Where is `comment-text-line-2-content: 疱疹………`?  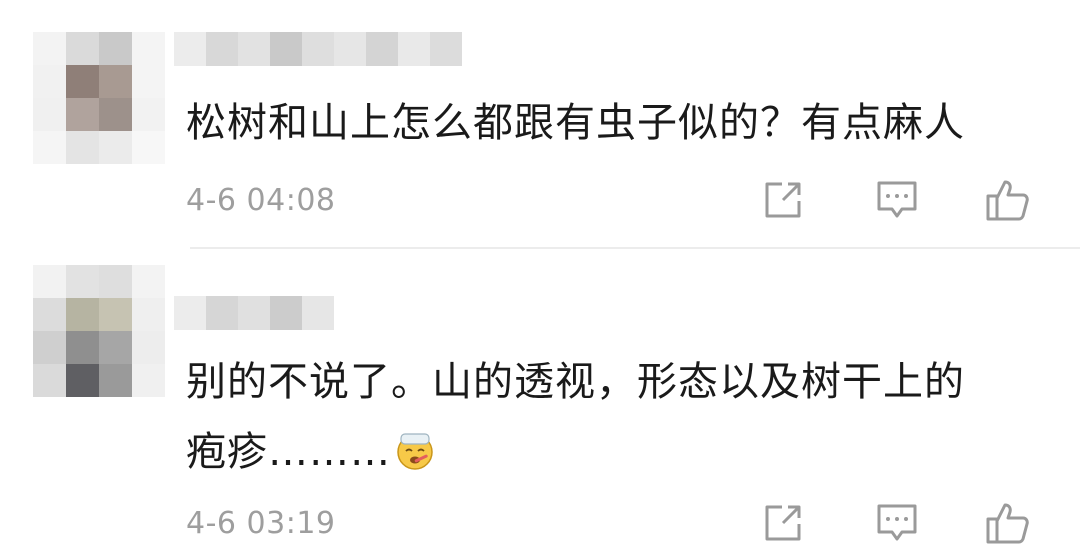 comment-text-line-2-content: 疱疹……… is located at coordinates (288, 452).